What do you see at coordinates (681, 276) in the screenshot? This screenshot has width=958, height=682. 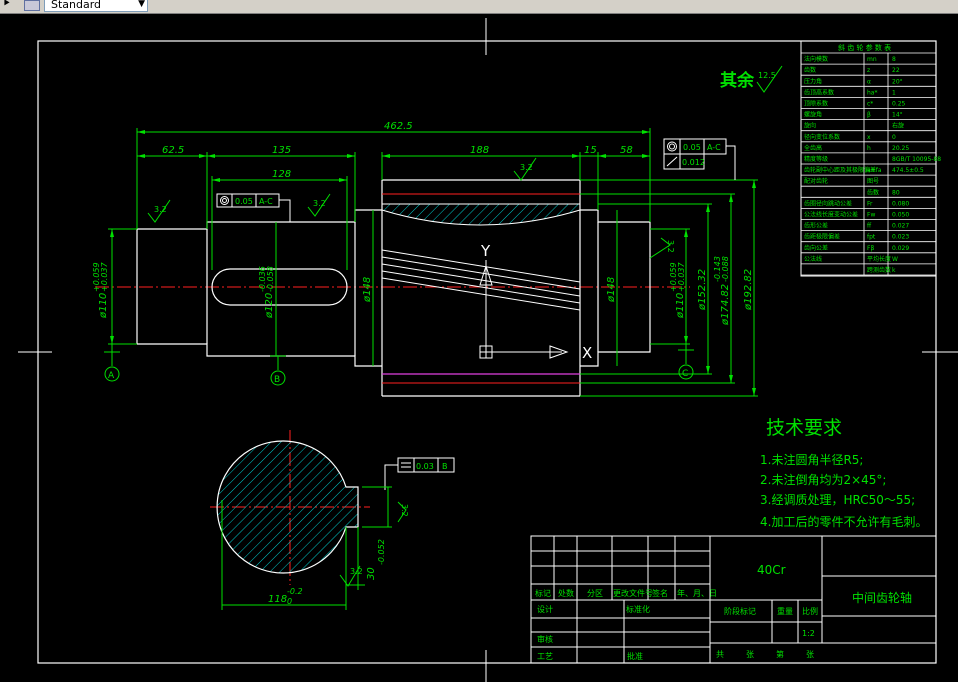 I see `tol-110-right-lower: +0.037` at bounding box center [681, 276].